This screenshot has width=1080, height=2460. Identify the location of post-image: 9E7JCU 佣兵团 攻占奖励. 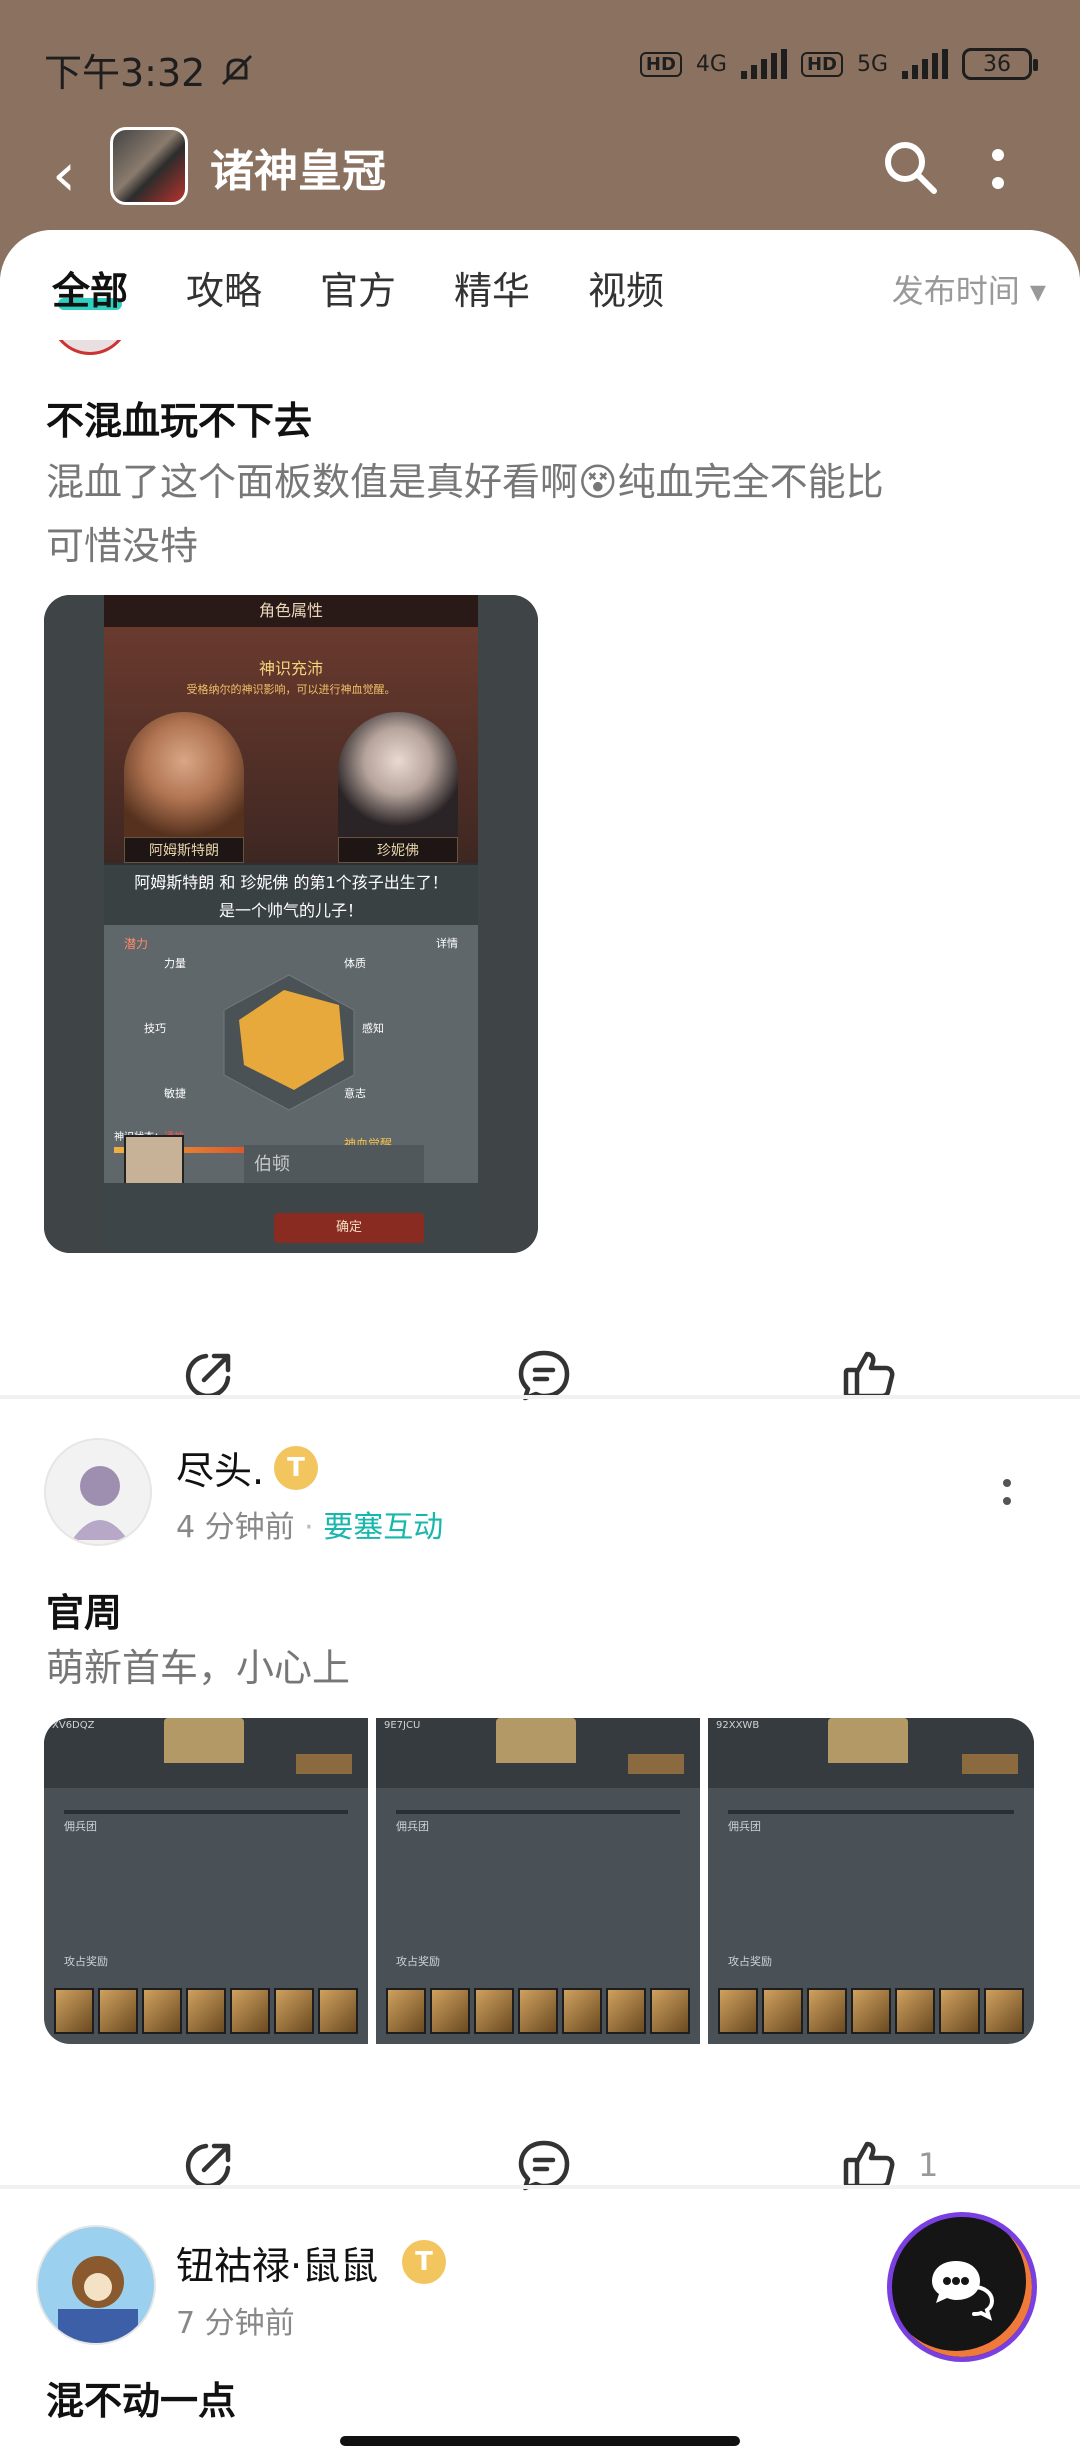
(538, 1881).